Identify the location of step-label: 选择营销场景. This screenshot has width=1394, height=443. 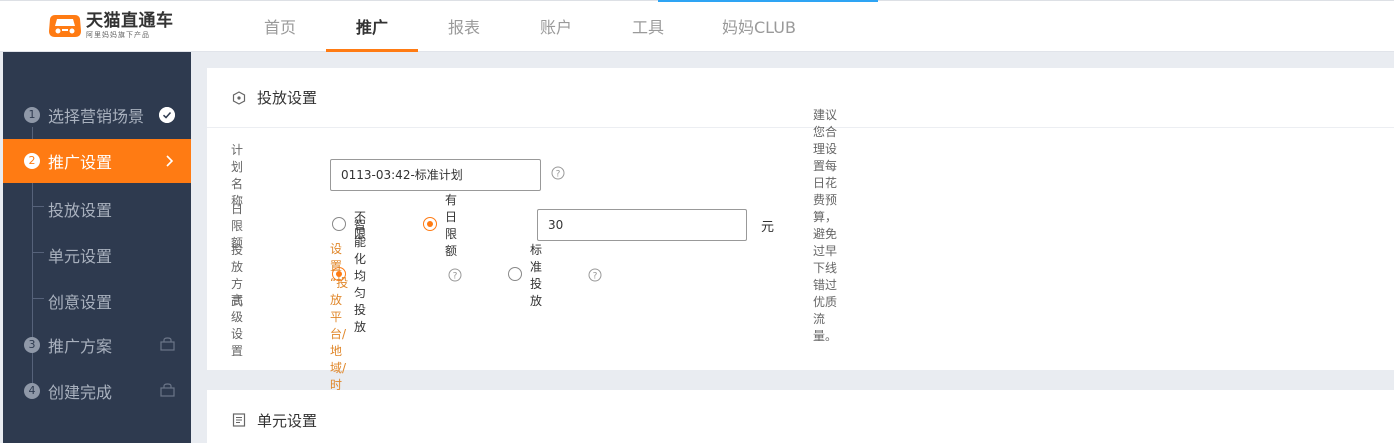
(96, 116).